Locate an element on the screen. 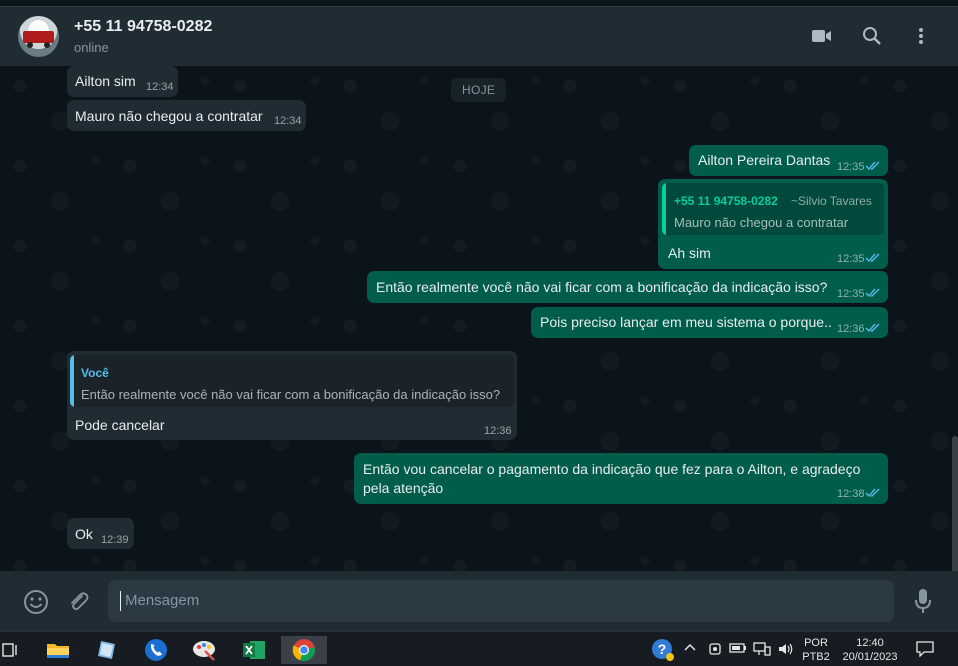  composer-bar: Mensagem is located at coordinates (479, 601).